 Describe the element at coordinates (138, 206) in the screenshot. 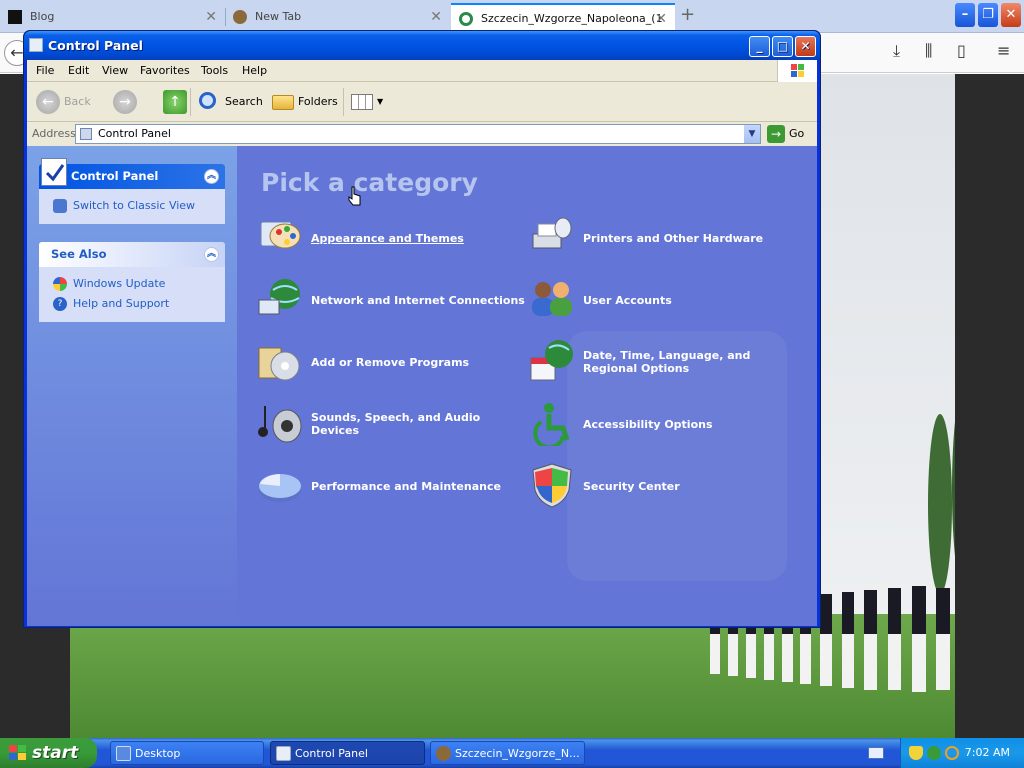

I see `switch-classic-view-link: Switch to Classic View` at that location.